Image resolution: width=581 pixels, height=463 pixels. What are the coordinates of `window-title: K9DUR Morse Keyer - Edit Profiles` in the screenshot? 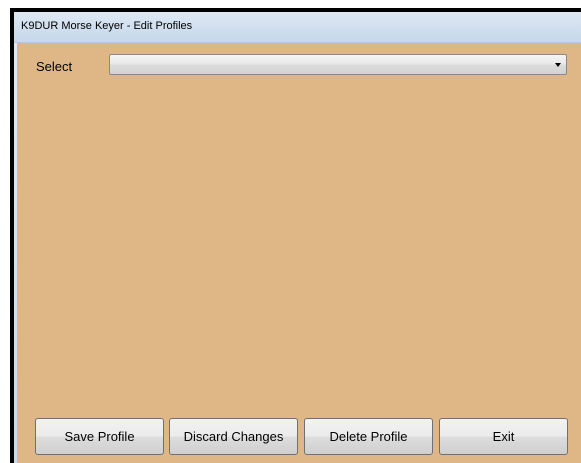 It's located at (107, 26).